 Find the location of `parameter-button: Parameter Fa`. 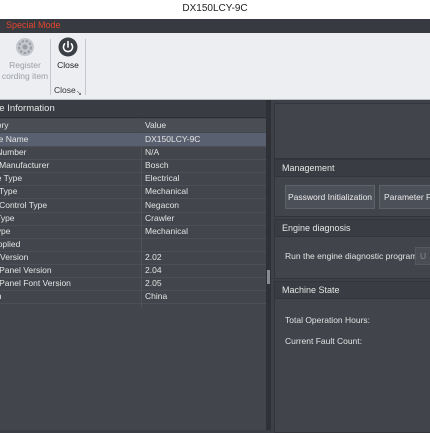

parameter-button: Parameter Fa is located at coordinates (404, 197).